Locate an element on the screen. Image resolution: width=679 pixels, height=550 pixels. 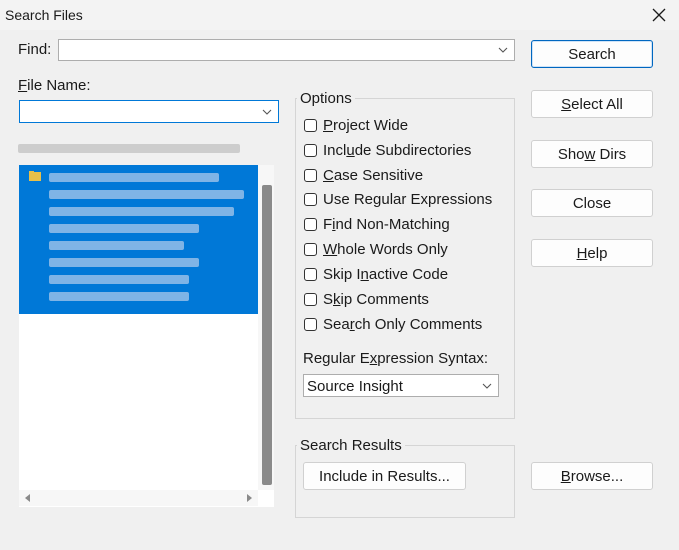
scroll-left-icon is located at coordinates (28, 498).